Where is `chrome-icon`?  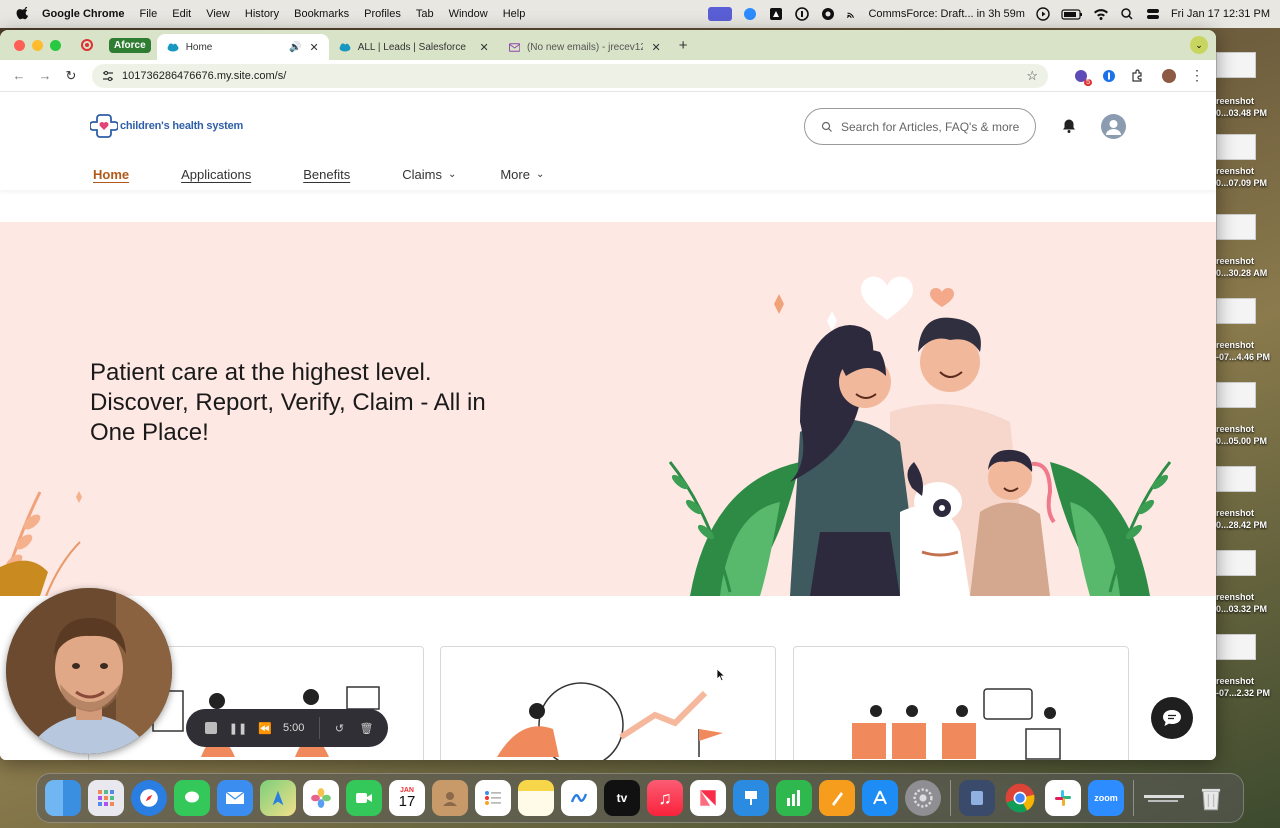
chrome-icon is located at coordinates (1020, 798).